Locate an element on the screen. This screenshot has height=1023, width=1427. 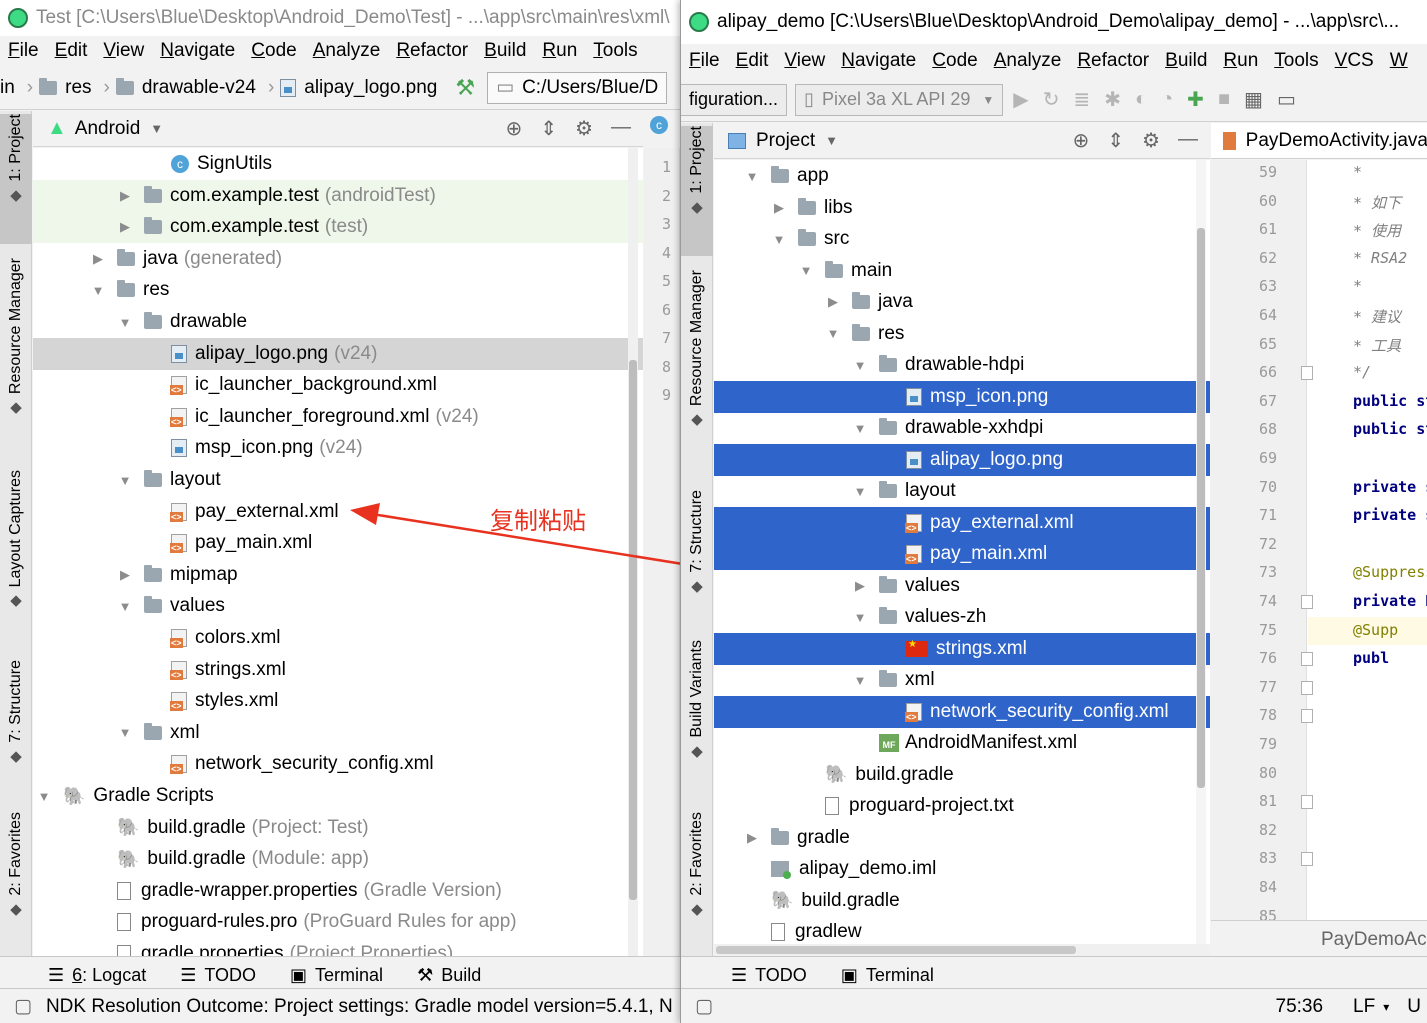
tree-item: alipay_demo.iml is located at coordinates (962, 869).